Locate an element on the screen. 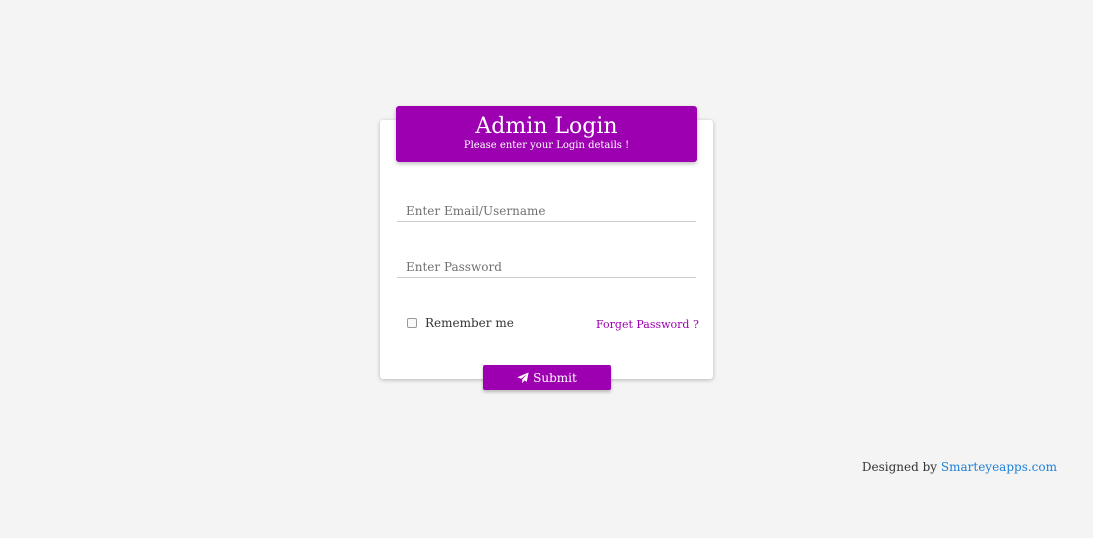 This screenshot has width=1093, height=538. remember-me: Remember me is located at coordinates (460, 323).